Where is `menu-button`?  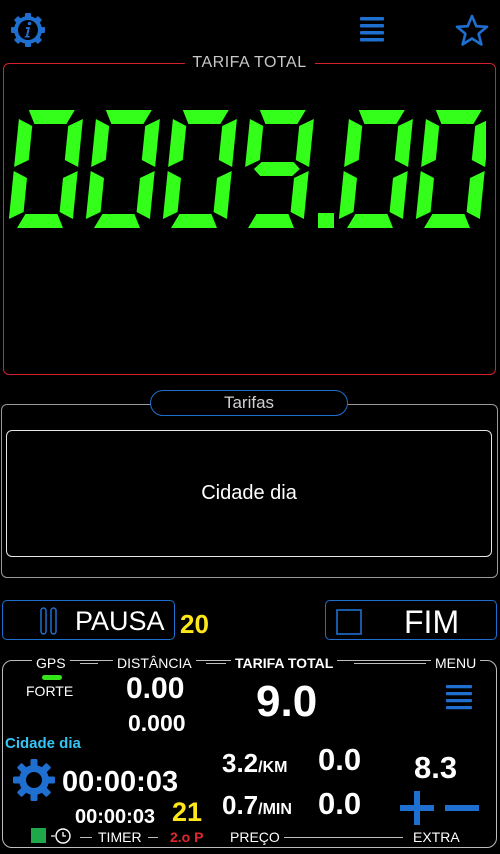 menu-button is located at coordinates (372, 30).